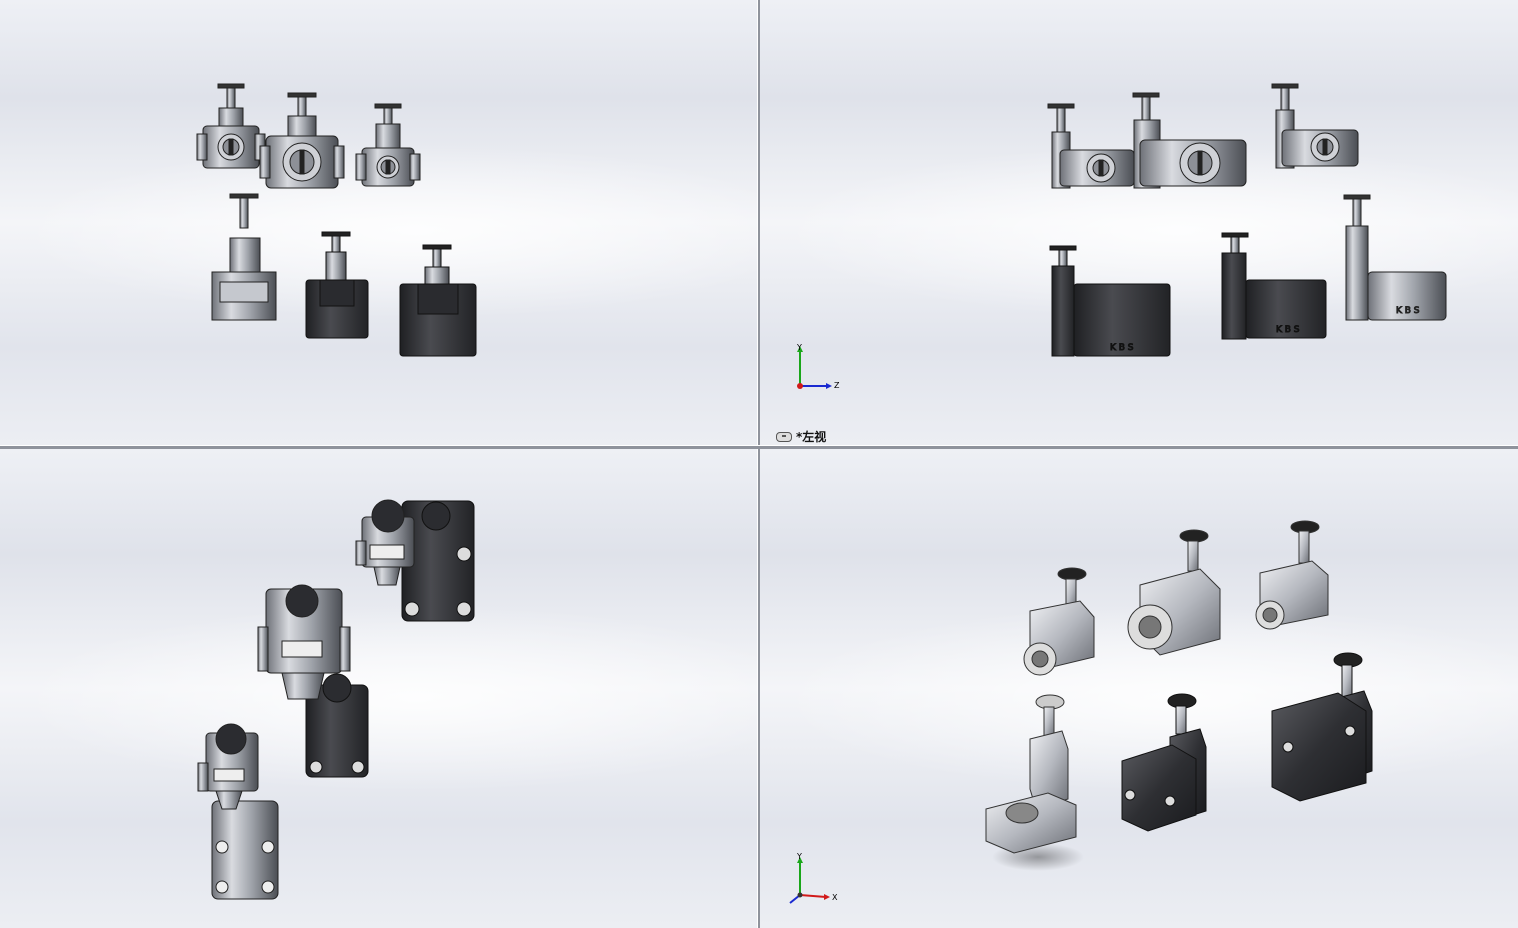  What do you see at coordinates (818, 366) in the screenshot?
I see `axis-triad: Y Z` at bounding box center [818, 366].